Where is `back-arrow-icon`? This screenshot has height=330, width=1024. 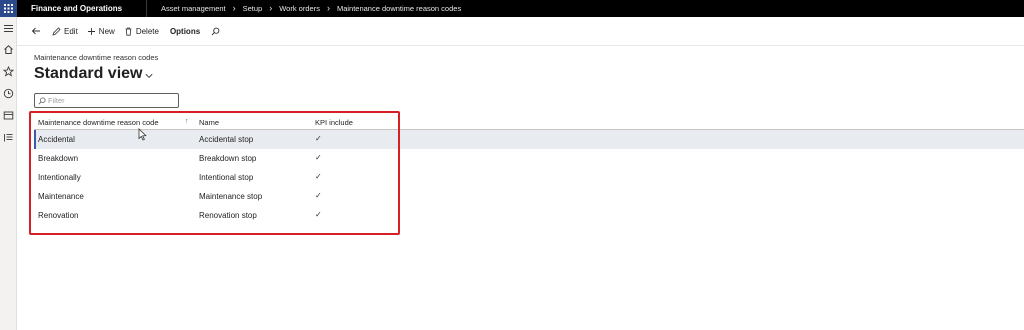
back-arrow-icon is located at coordinates (35, 31).